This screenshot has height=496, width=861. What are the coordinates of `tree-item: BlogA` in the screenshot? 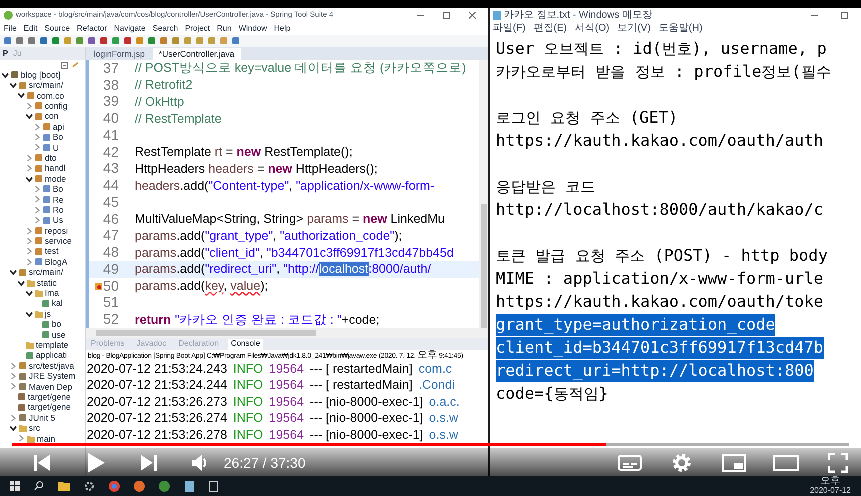 It's located at (56, 262).